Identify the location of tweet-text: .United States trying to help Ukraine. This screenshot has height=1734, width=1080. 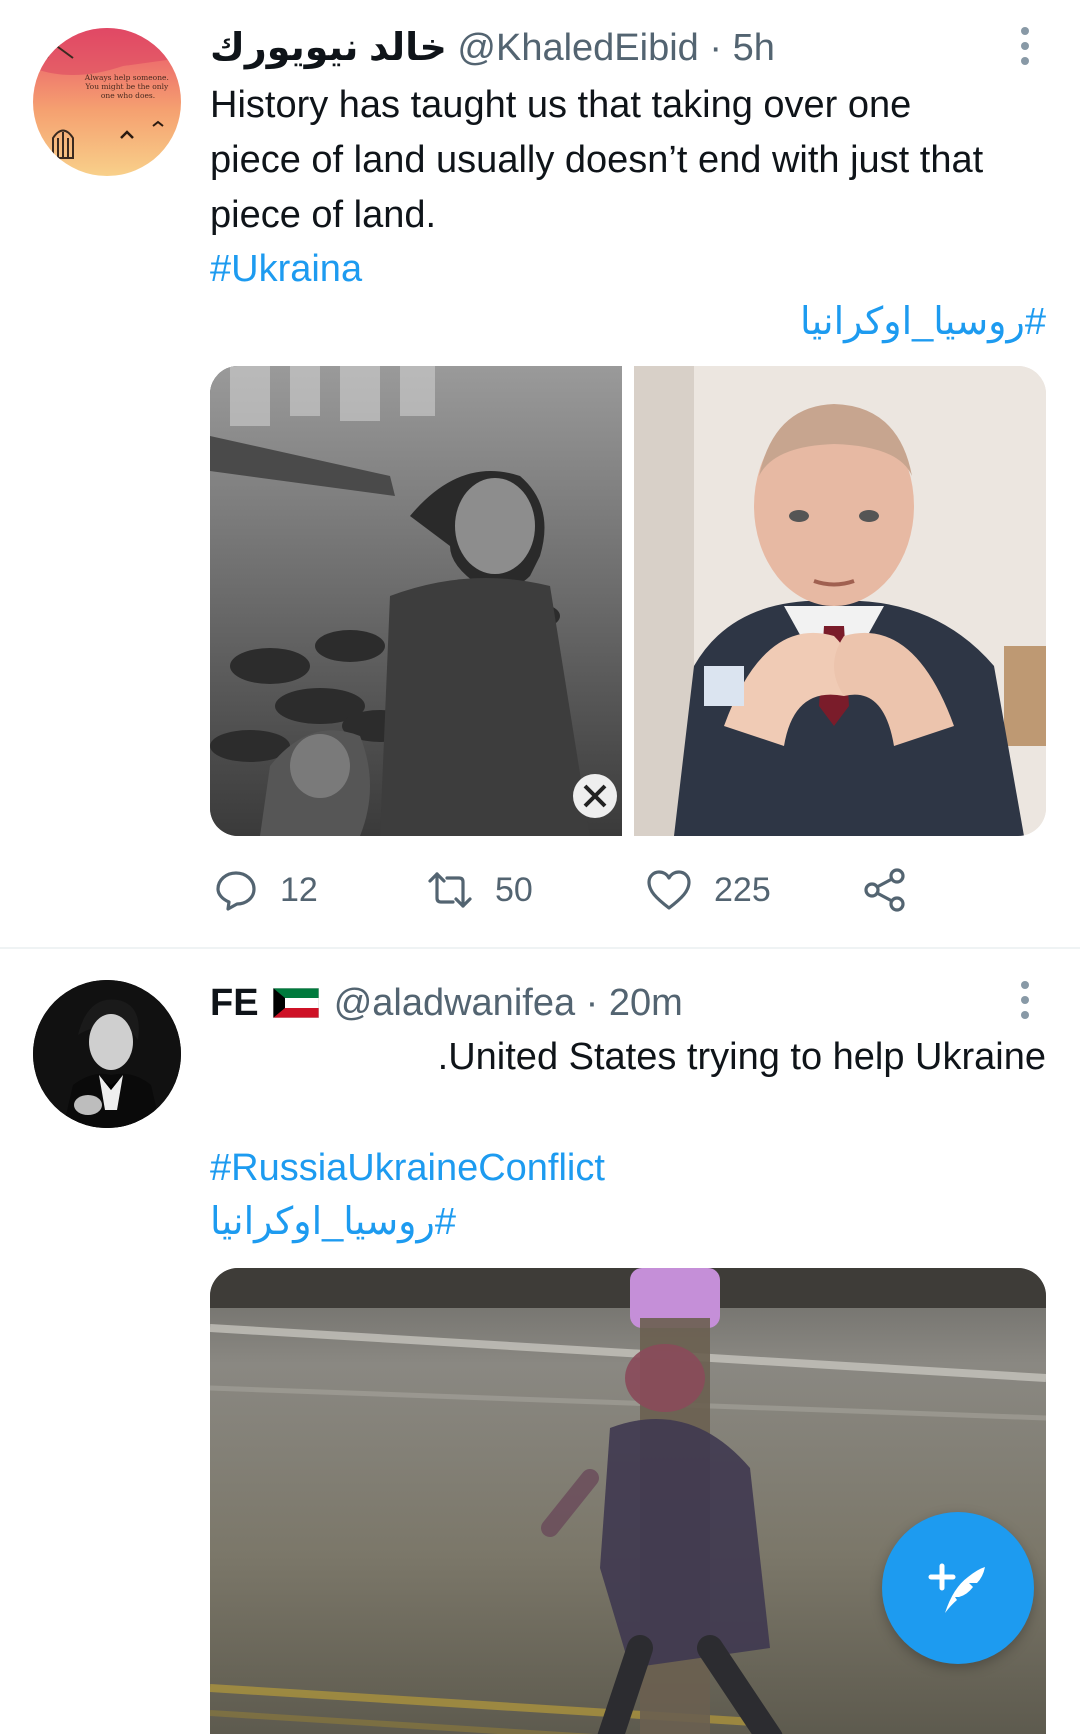
(741, 1057).